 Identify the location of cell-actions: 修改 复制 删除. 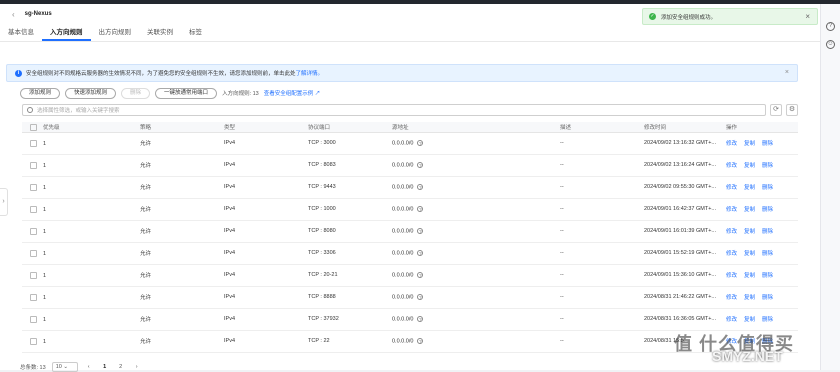
(762, 209).